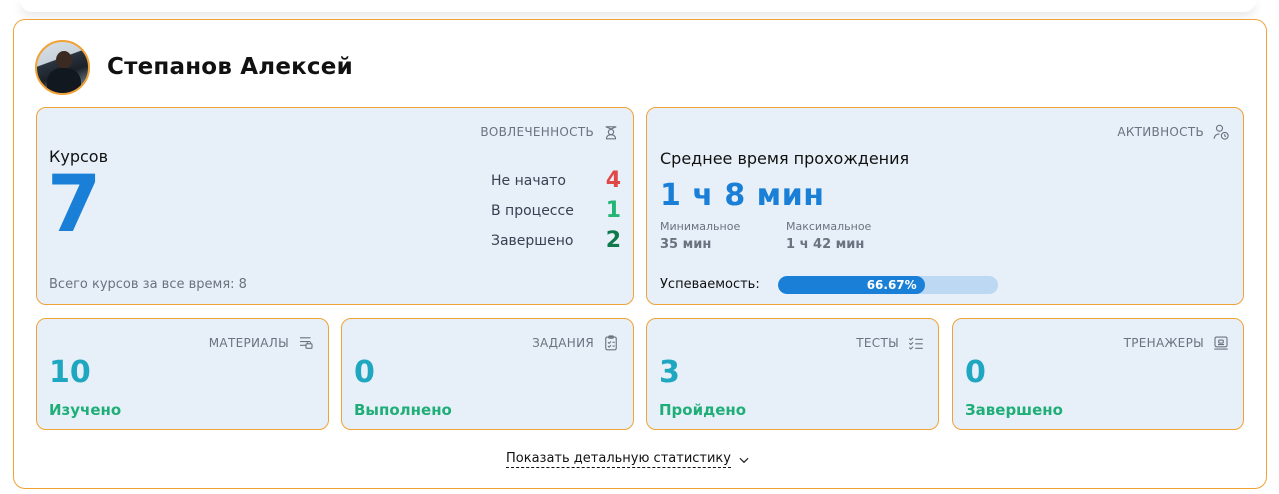 The image size is (1279, 494). I want to click on graduate-icon, so click(611, 133).